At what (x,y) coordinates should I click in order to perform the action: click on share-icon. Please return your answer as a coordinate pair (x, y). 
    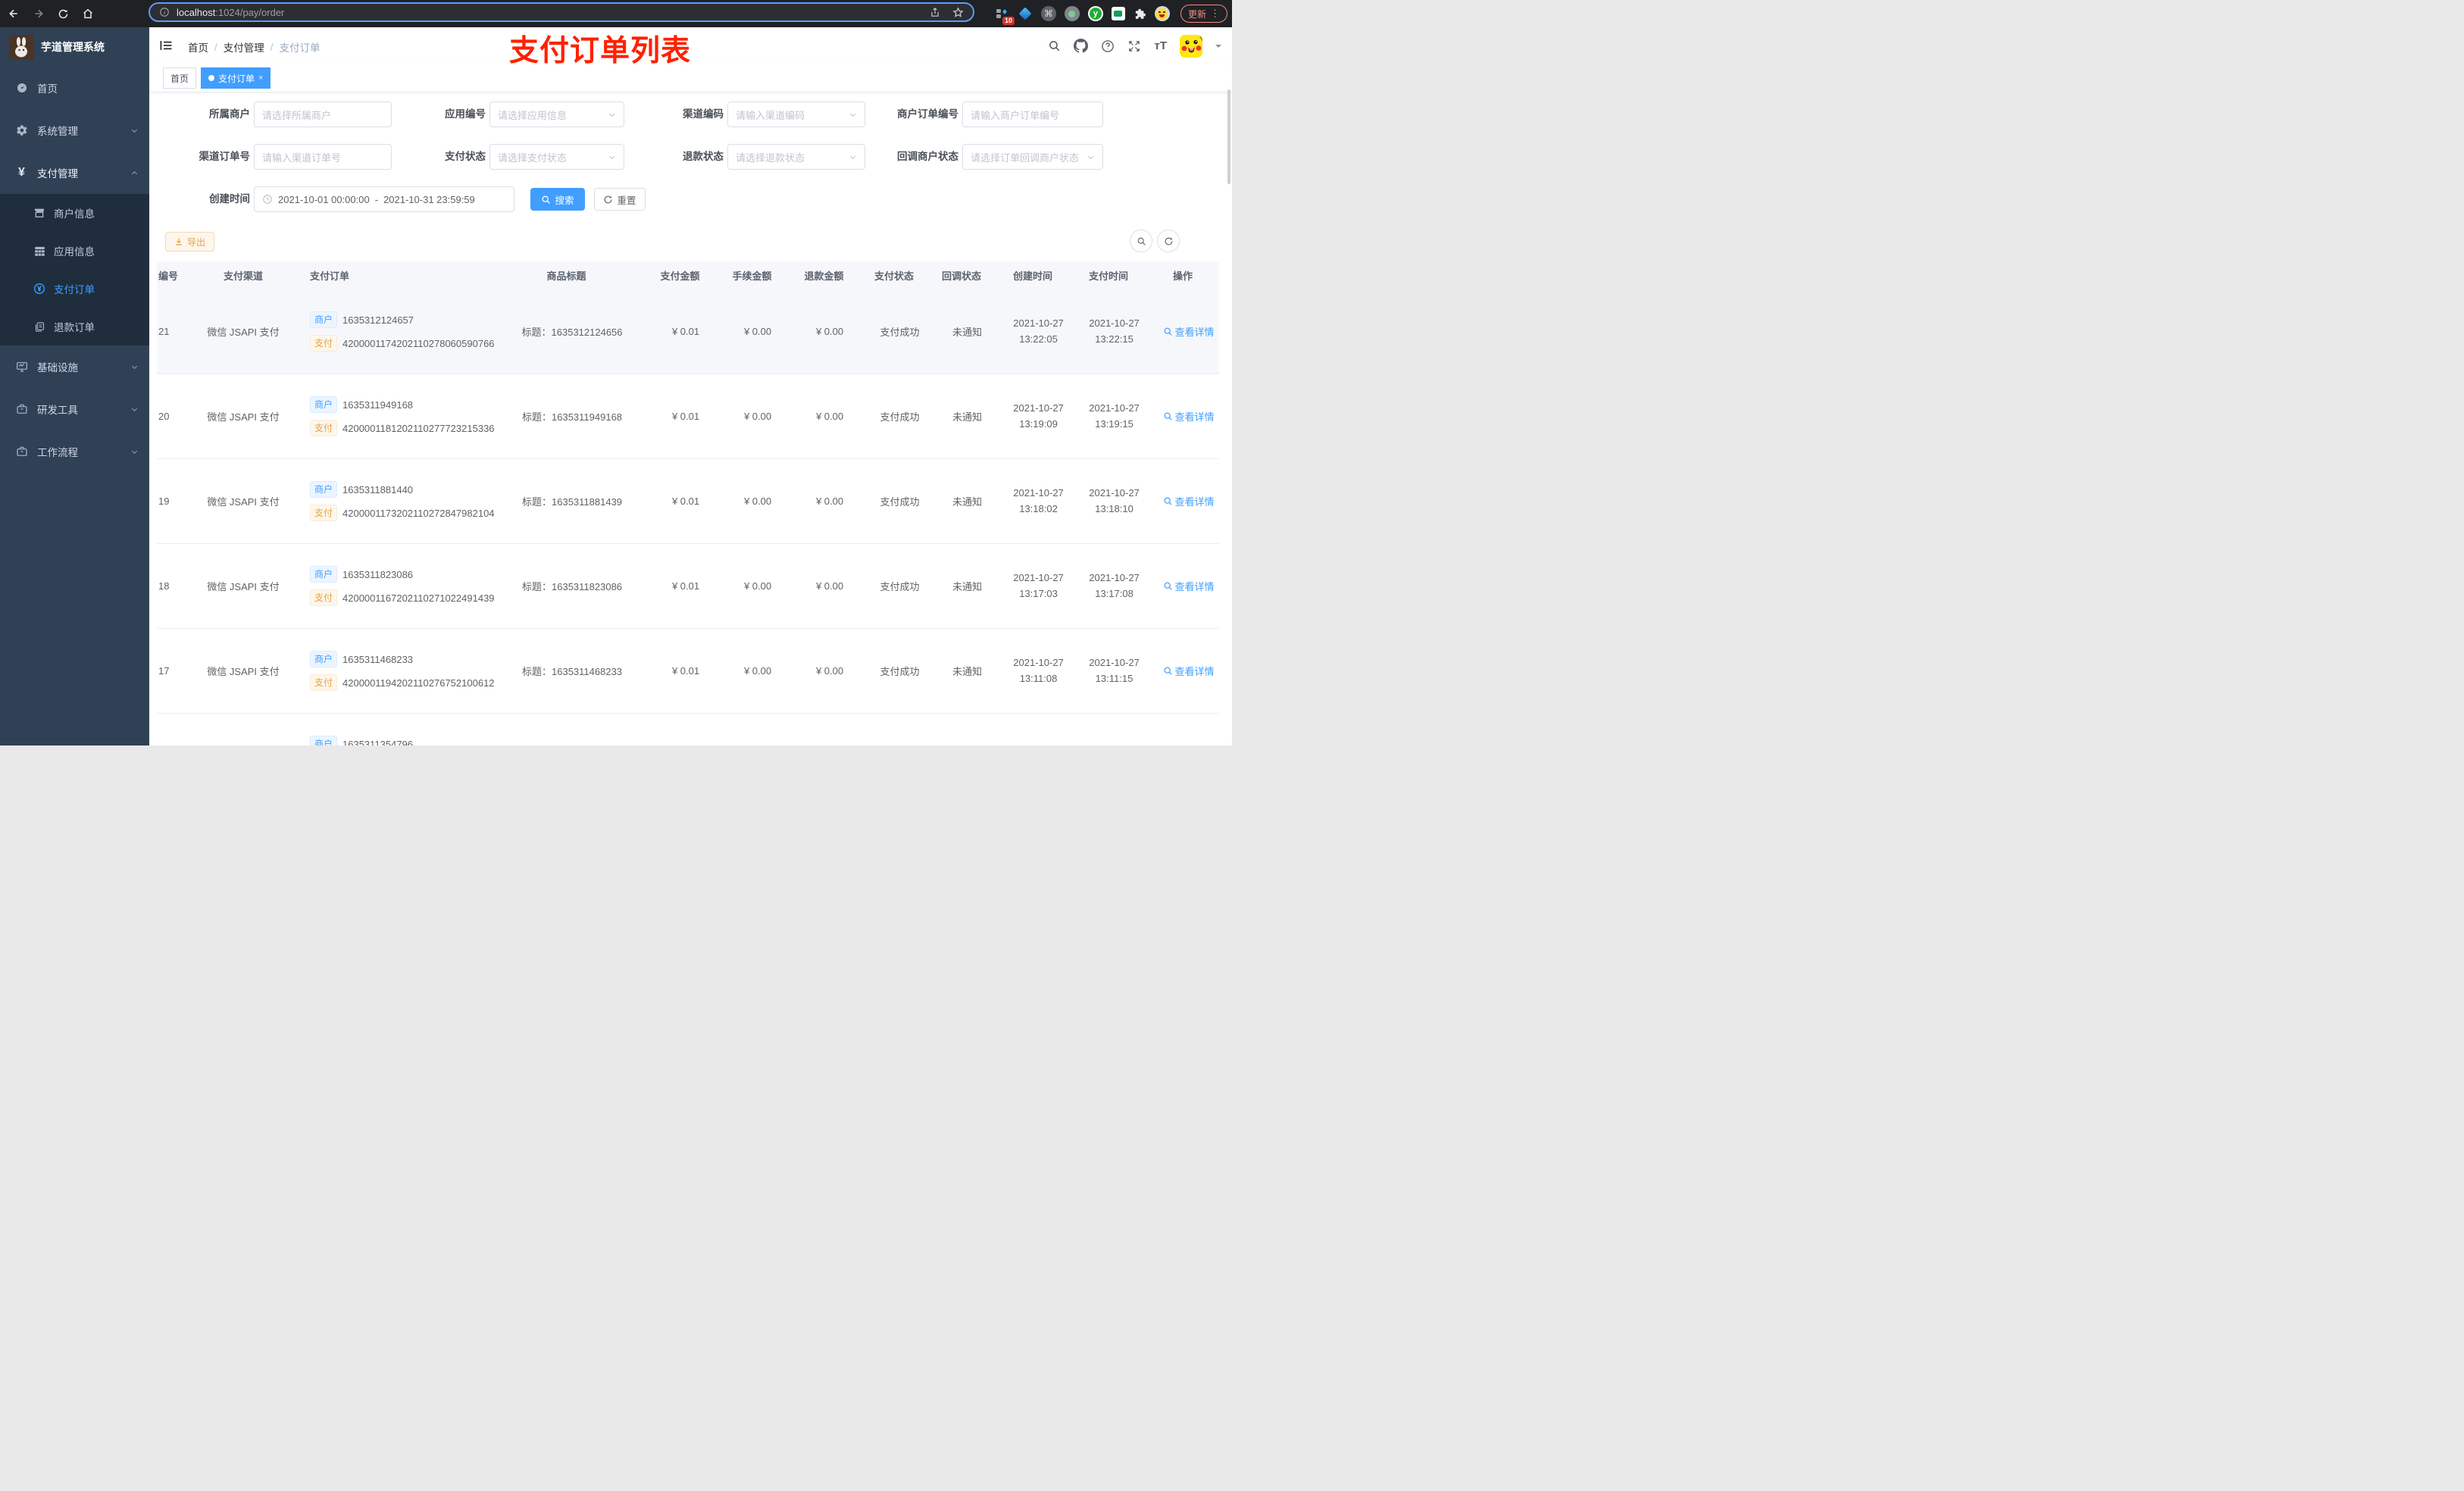
    Looking at the image, I should click on (935, 12).